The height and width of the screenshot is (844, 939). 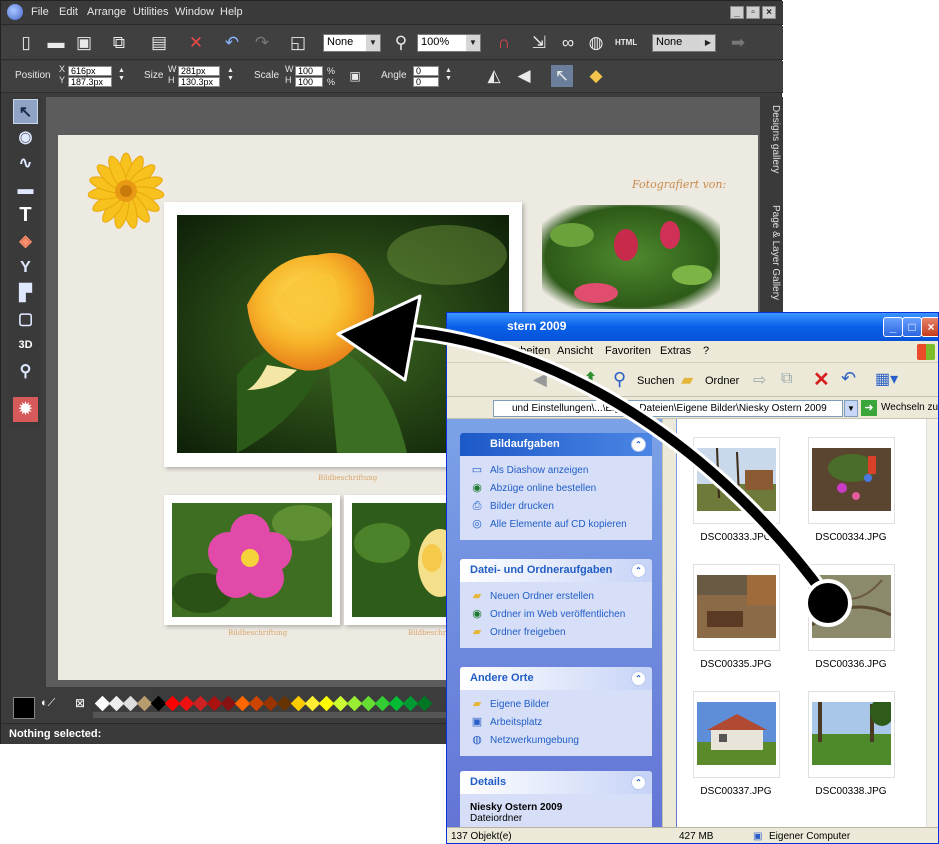 What do you see at coordinates (556, 678) in the screenshot?
I see `panel-header: Andere Orte ⌃` at bounding box center [556, 678].